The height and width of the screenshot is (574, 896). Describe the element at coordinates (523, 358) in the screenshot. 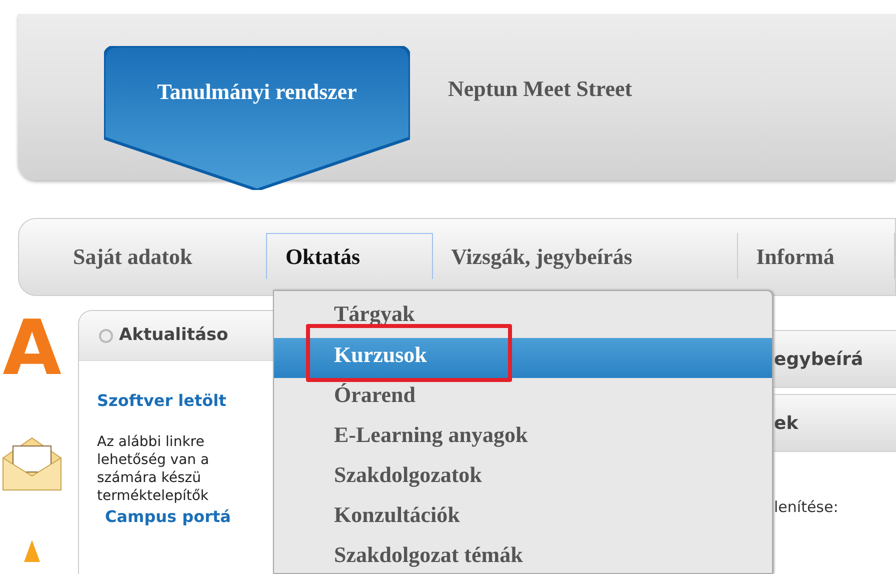

I see `menu-item: Kurzusok` at that location.